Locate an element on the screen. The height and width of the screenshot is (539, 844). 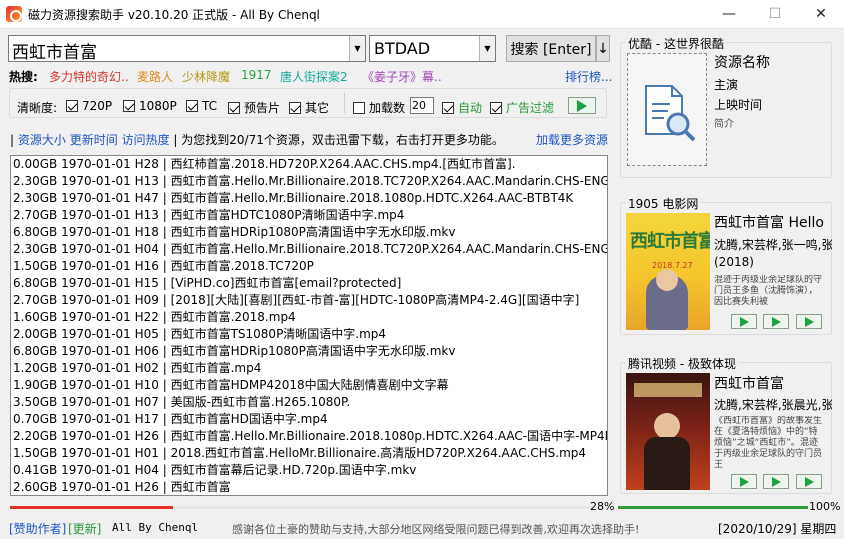
search-input: 西虹市首富 is located at coordinates (54, 50).